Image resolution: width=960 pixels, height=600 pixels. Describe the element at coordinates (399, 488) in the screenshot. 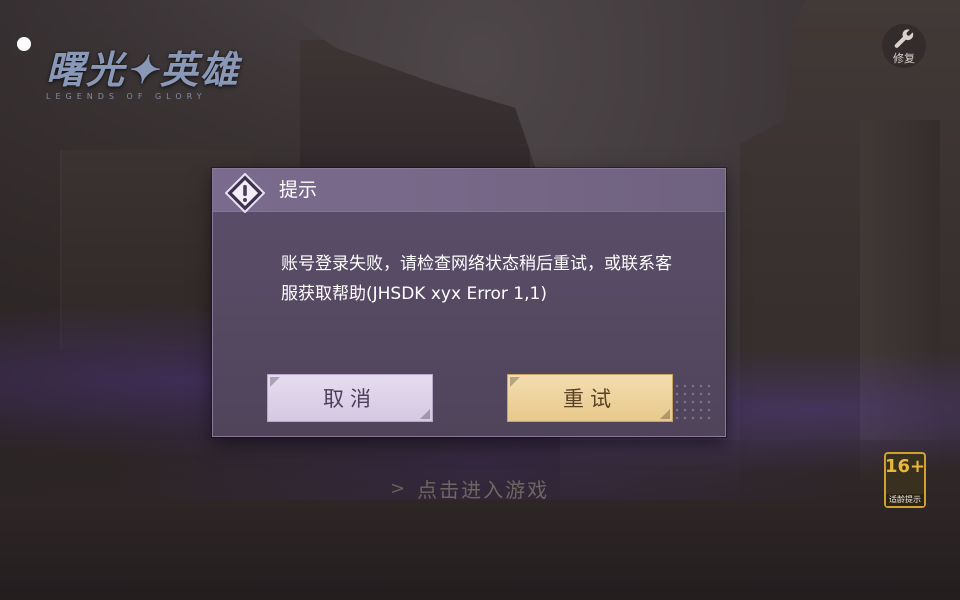

I see `chevron-right-icon: >` at that location.